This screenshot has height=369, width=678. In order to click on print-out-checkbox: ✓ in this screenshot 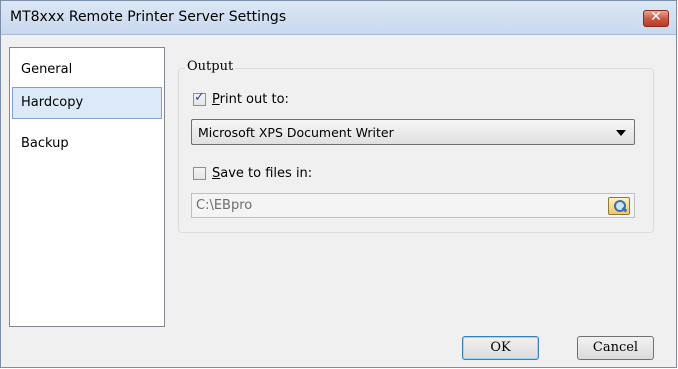, I will do `click(199, 98)`.